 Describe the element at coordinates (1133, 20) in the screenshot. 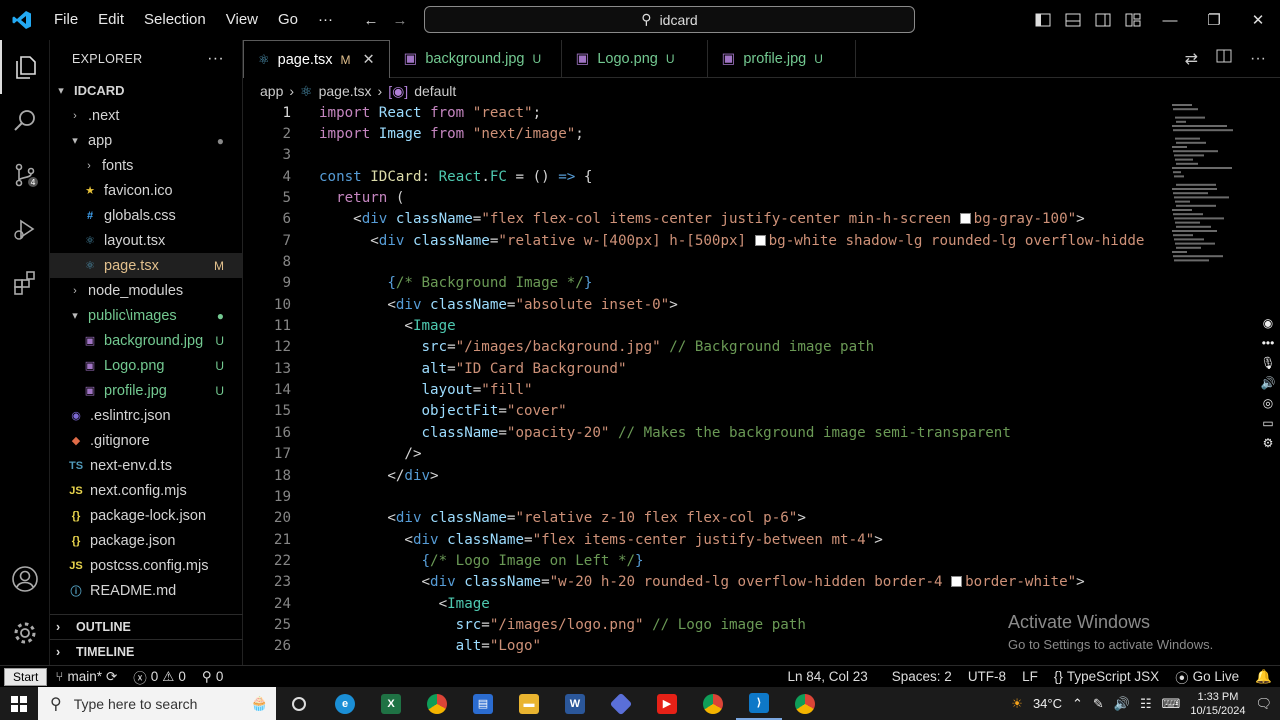

I see `customize-layout-icon` at that location.